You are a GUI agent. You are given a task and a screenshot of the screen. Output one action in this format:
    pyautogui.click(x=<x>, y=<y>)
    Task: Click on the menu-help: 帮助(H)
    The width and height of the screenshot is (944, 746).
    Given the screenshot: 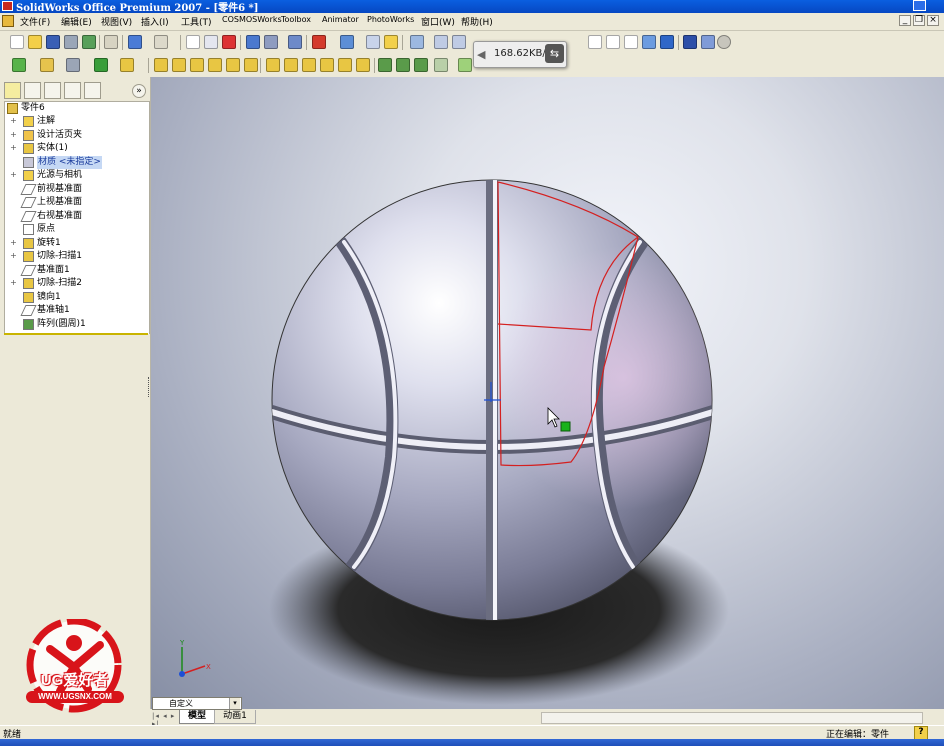 What is the action you would take?
    pyautogui.click(x=477, y=21)
    